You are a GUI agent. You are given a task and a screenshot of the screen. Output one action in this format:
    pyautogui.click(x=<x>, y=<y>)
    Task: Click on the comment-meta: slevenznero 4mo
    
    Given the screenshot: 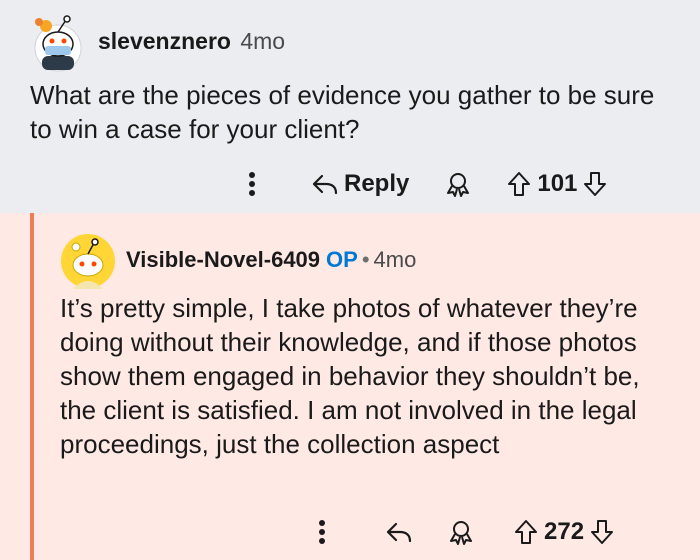 What is the action you would take?
    pyautogui.click(x=191, y=41)
    